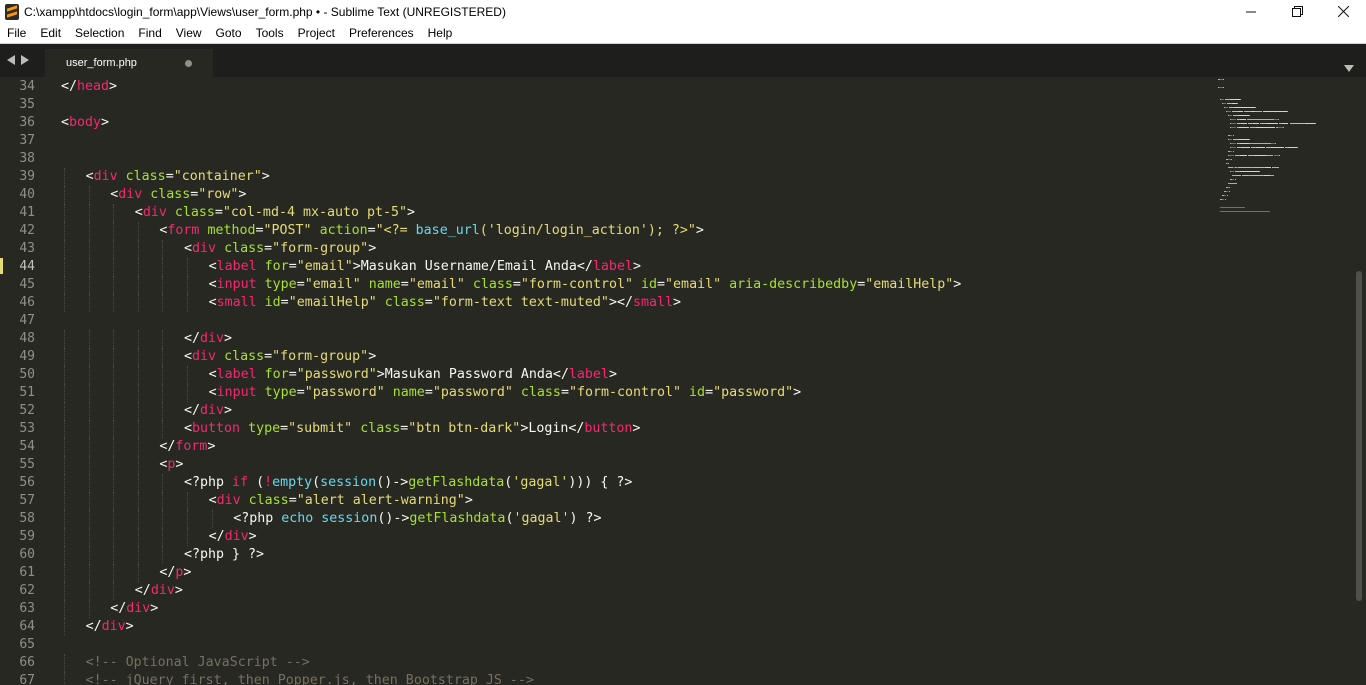 This screenshot has width=1366, height=685. What do you see at coordinates (393, 518) in the screenshot?
I see `code-token: ()->` at bounding box center [393, 518].